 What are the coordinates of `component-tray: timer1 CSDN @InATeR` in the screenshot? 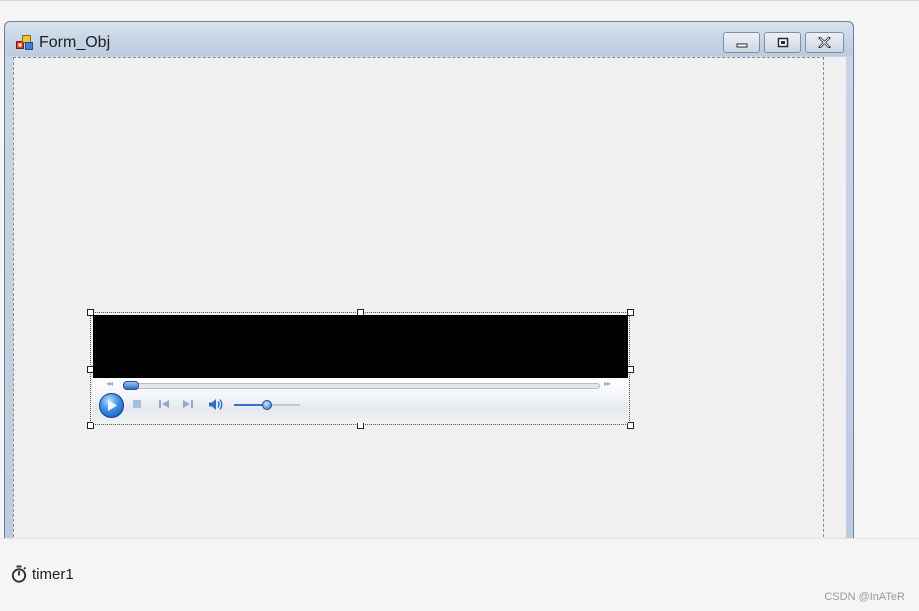 It's located at (459, 574).